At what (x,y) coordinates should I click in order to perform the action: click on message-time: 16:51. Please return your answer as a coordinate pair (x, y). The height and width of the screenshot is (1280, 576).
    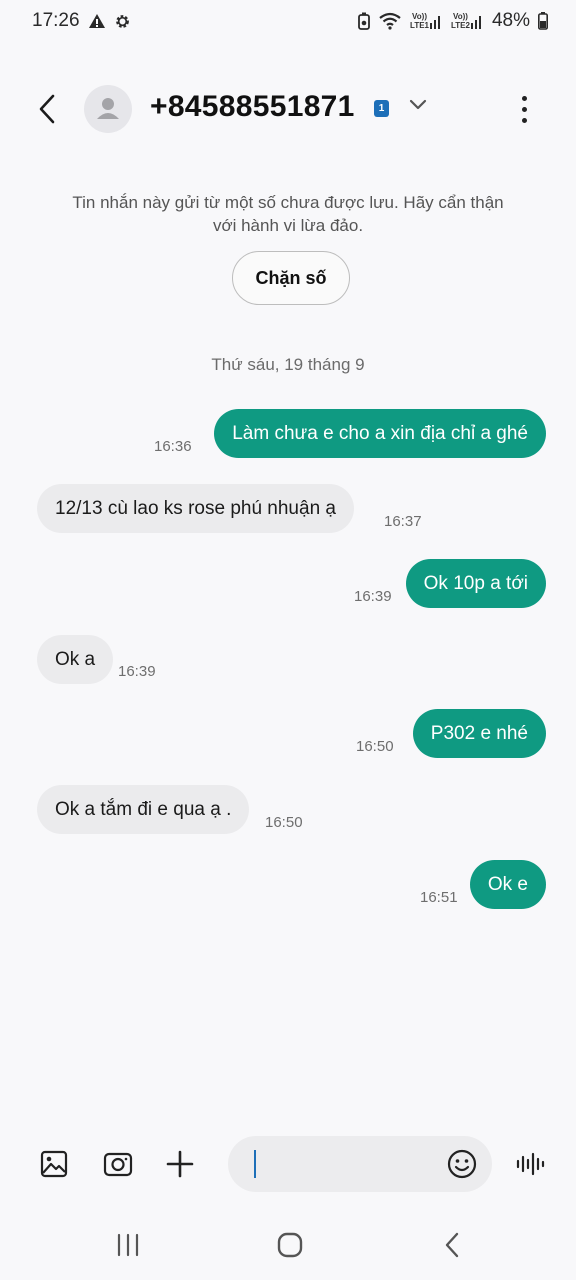
    Looking at the image, I should click on (439, 897).